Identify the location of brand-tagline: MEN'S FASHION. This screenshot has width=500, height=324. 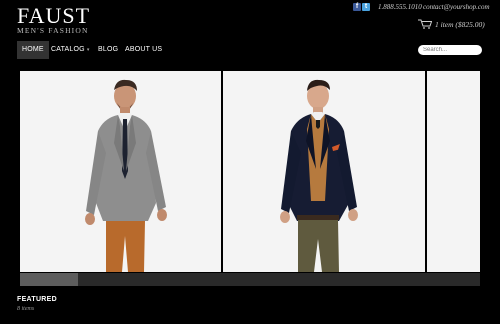
(53, 30).